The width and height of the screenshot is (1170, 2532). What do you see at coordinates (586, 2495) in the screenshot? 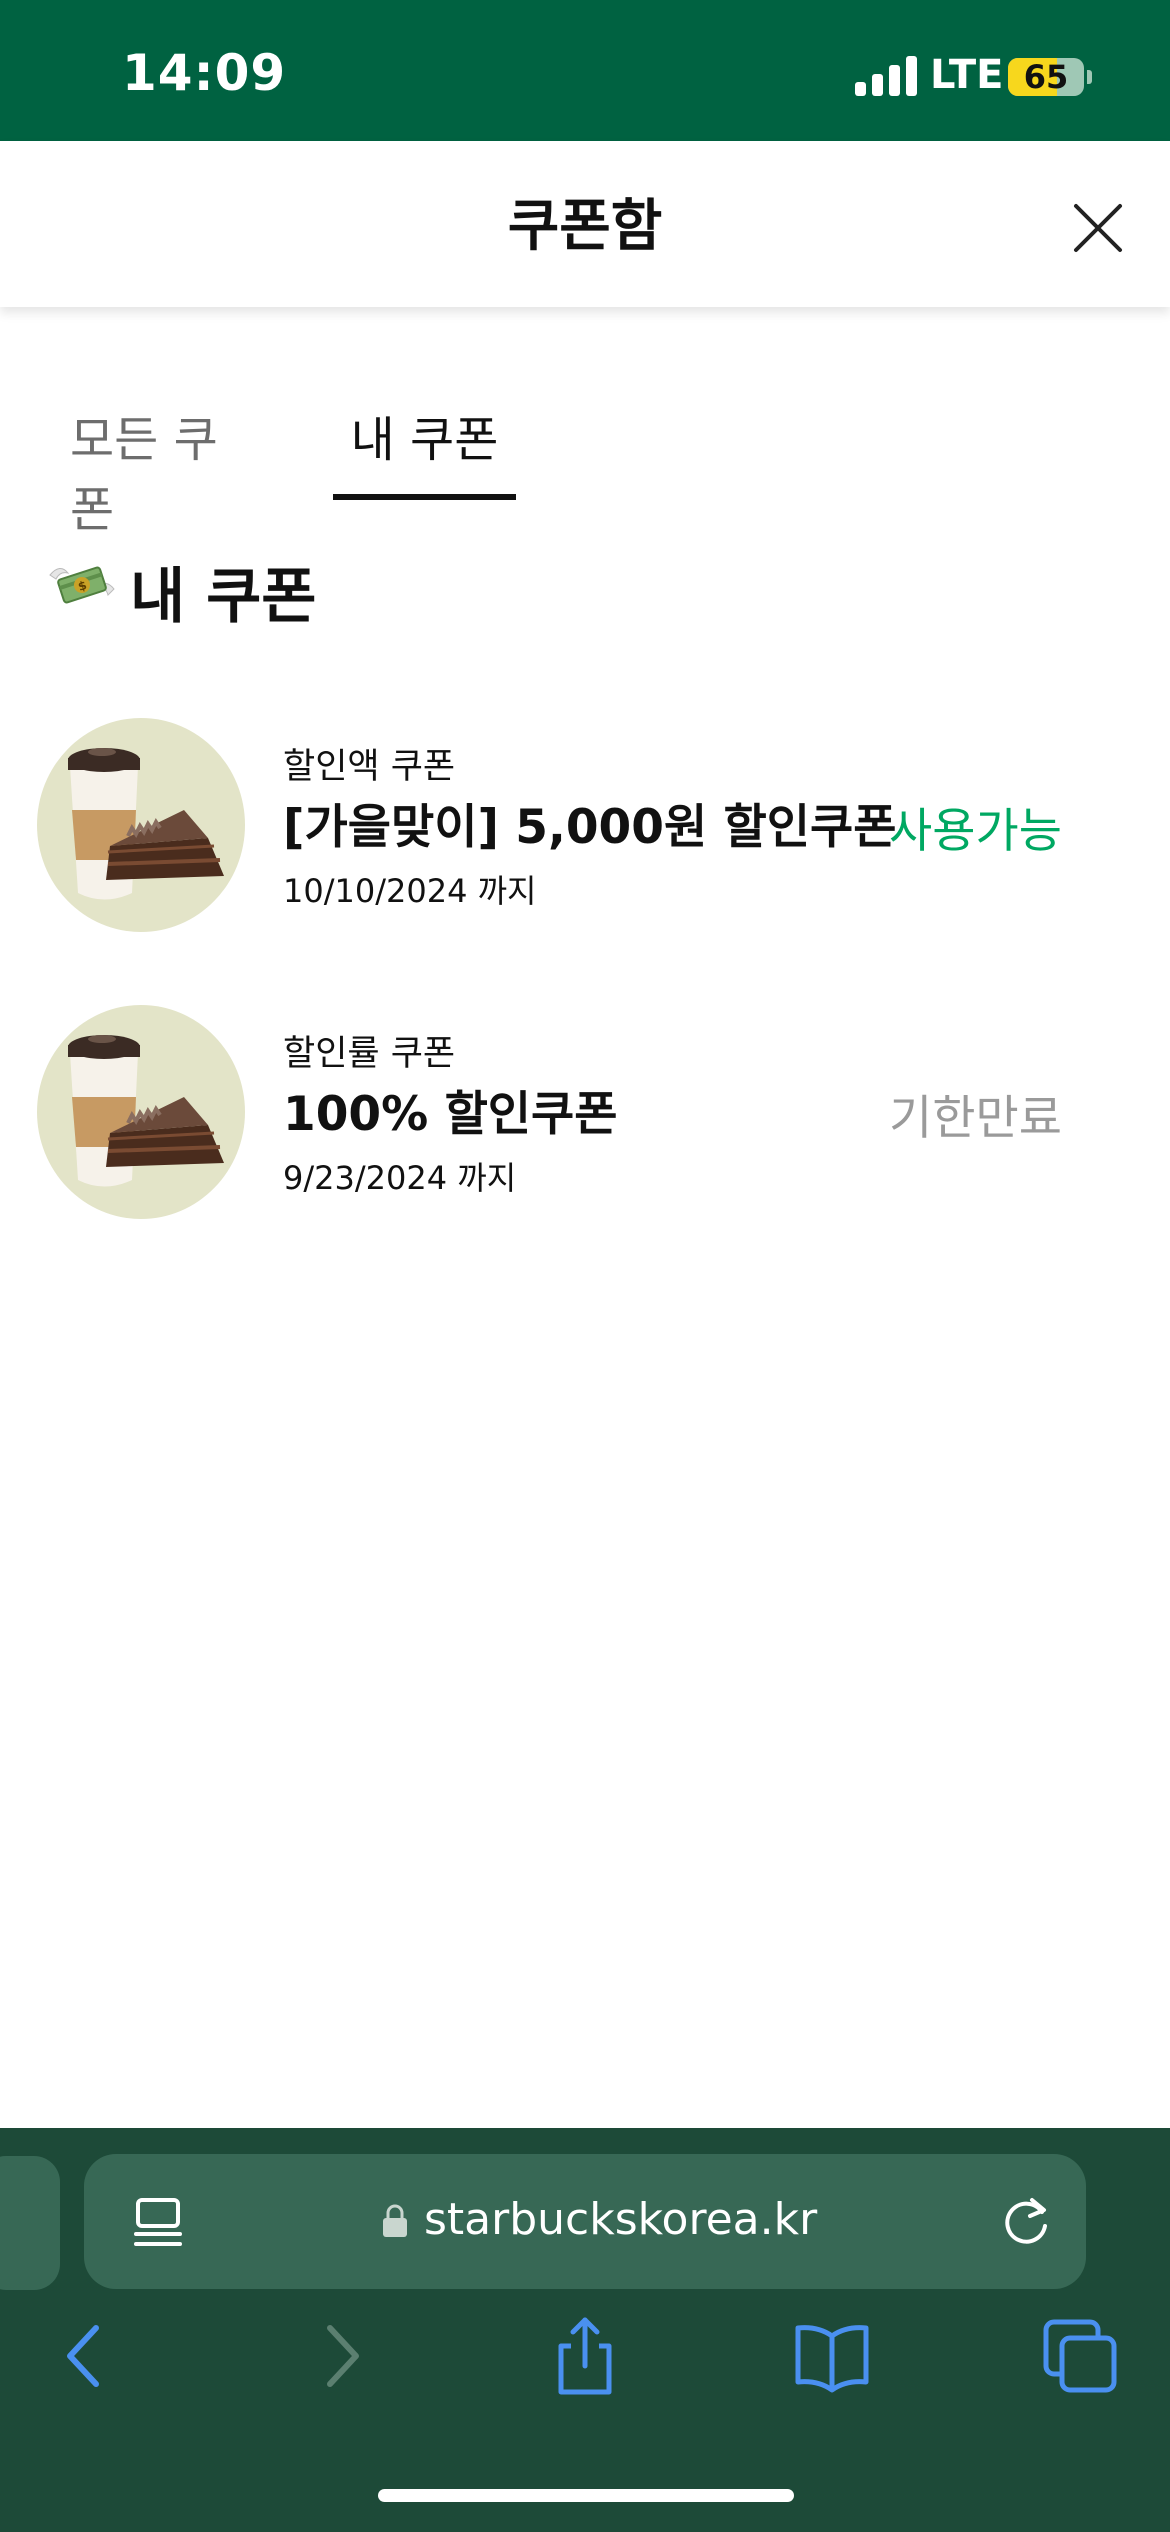
I see `home-indicator` at bounding box center [586, 2495].